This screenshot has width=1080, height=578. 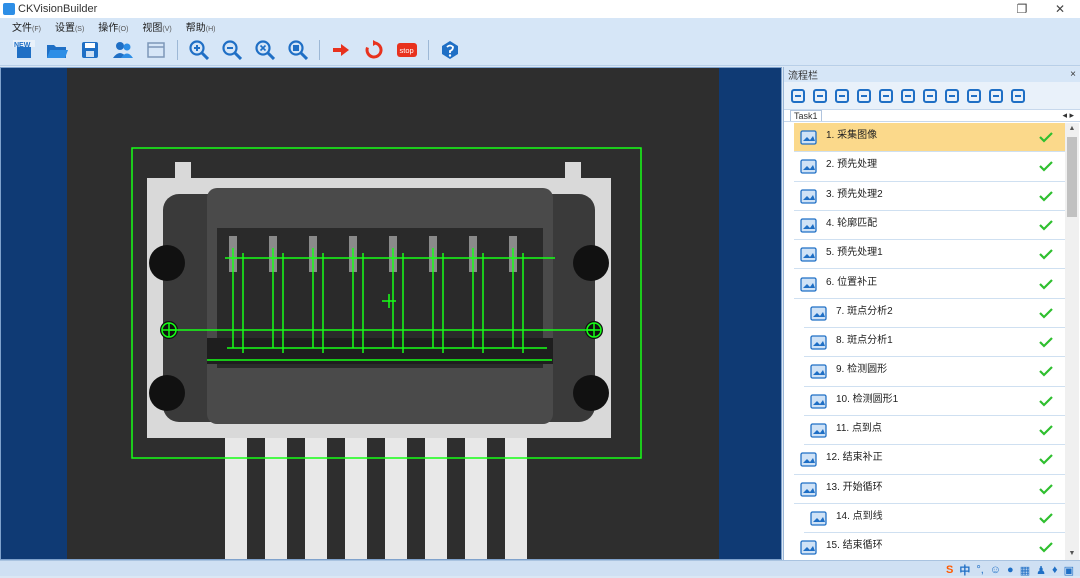 I want to click on menu-view: 视图(V), so click(x=156, y=26).